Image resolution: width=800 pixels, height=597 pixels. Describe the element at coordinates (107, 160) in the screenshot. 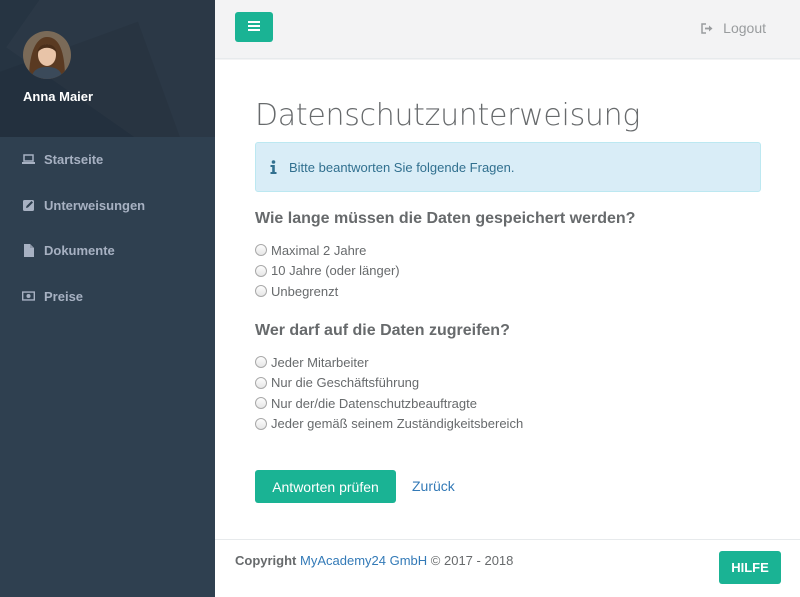

I see `sidebar-item-startseite: Startseite` at that location.